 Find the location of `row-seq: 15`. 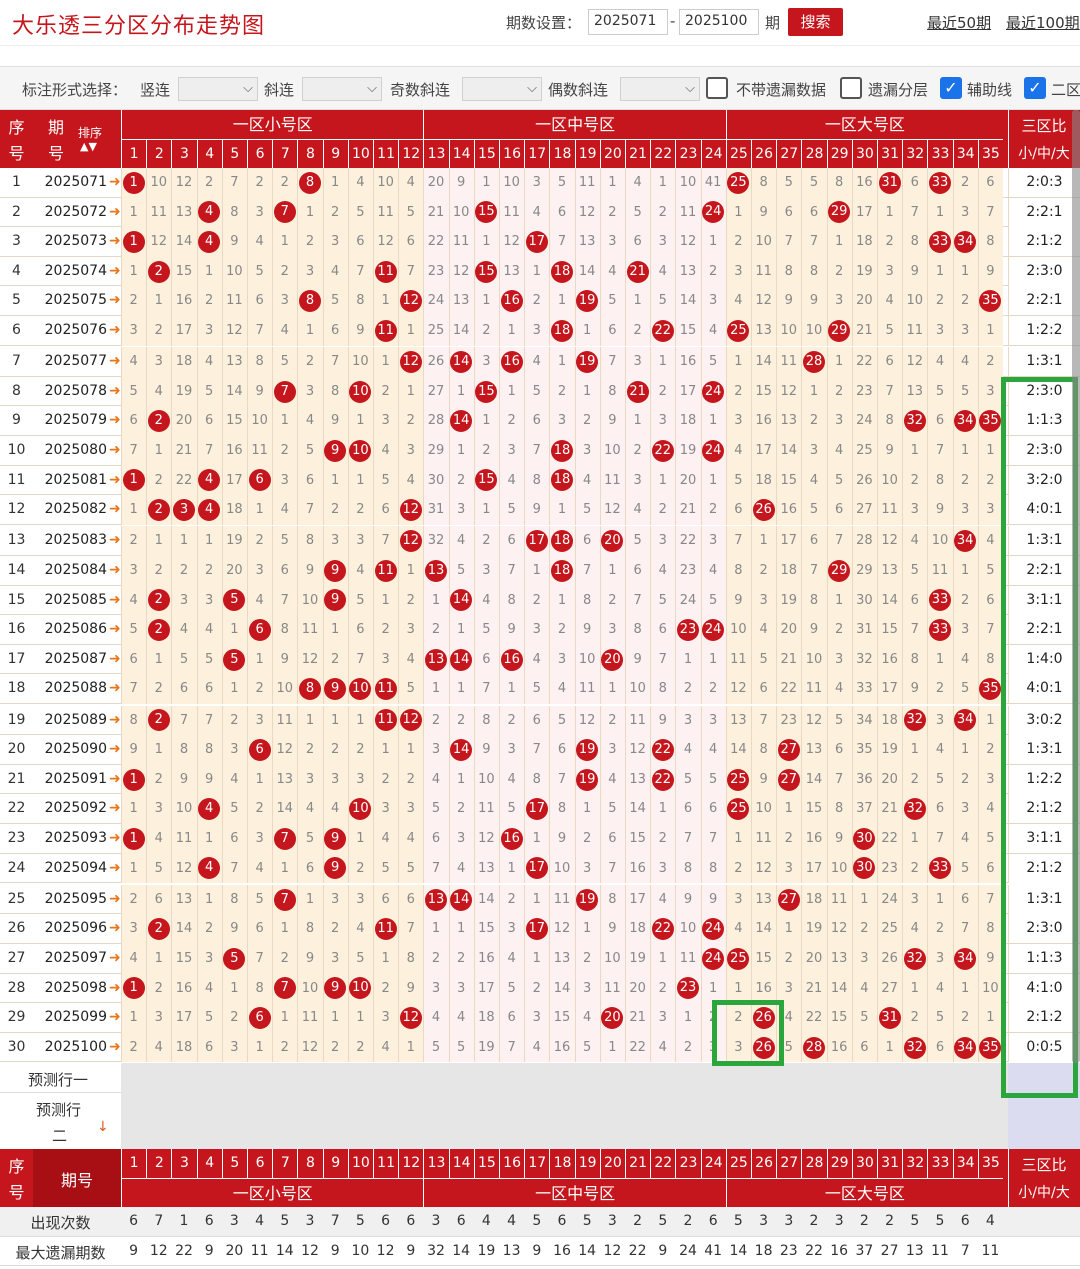

row-seq: 15 is located at coordinates (16, 599).